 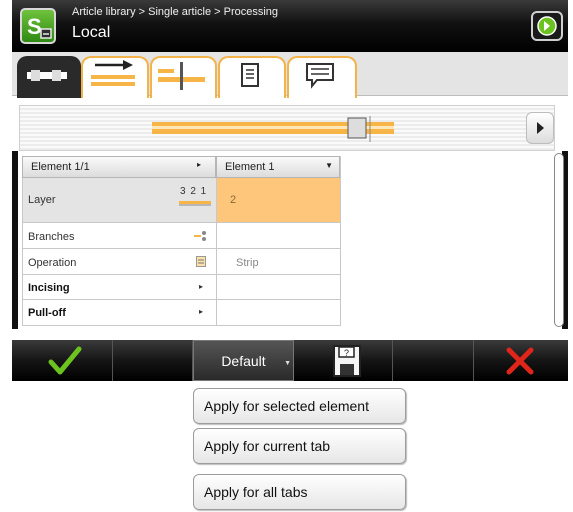 I want to click on next-button, so click(x=547, y=26).